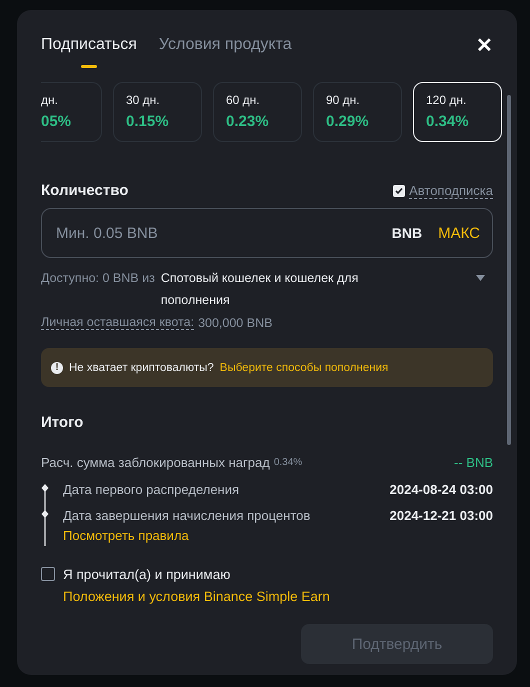 The width and height of the screenshot is (530, 687). Describe the element at coordinates (62, 422) in the screenshot. I see `section-title: Итого` at that location.